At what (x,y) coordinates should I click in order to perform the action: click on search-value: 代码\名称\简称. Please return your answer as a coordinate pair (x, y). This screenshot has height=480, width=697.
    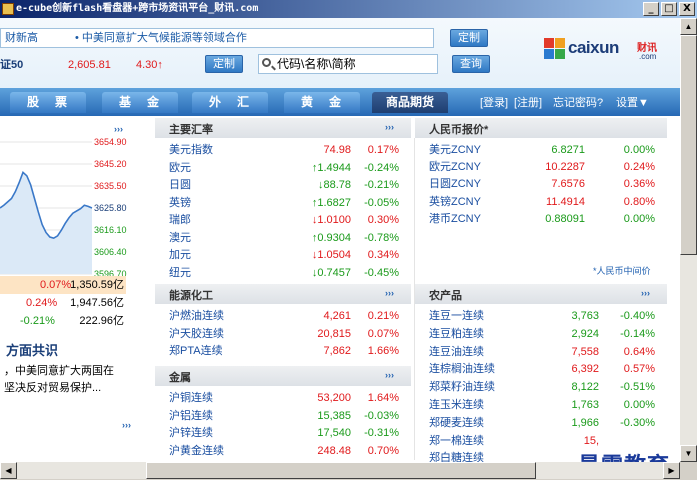
    Looking at the image, I should click on (316, 64).